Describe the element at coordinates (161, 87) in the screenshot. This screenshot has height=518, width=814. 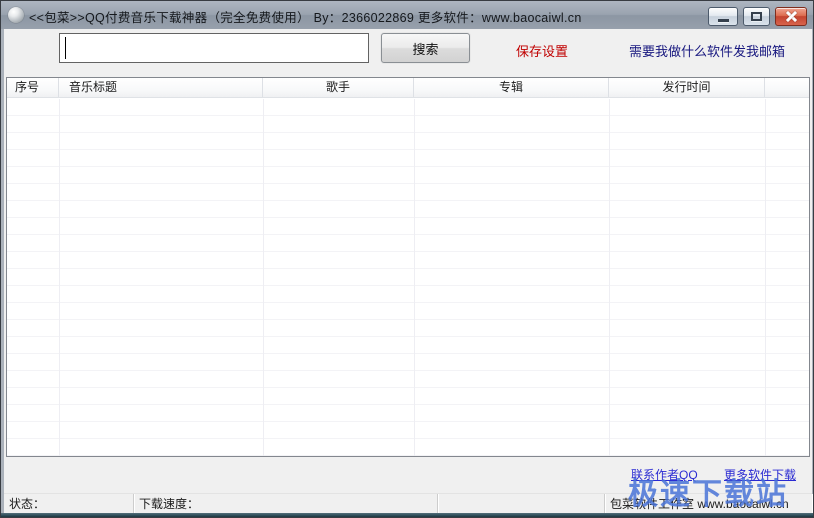
I see `column-header-title: 音乐标题` at that location.